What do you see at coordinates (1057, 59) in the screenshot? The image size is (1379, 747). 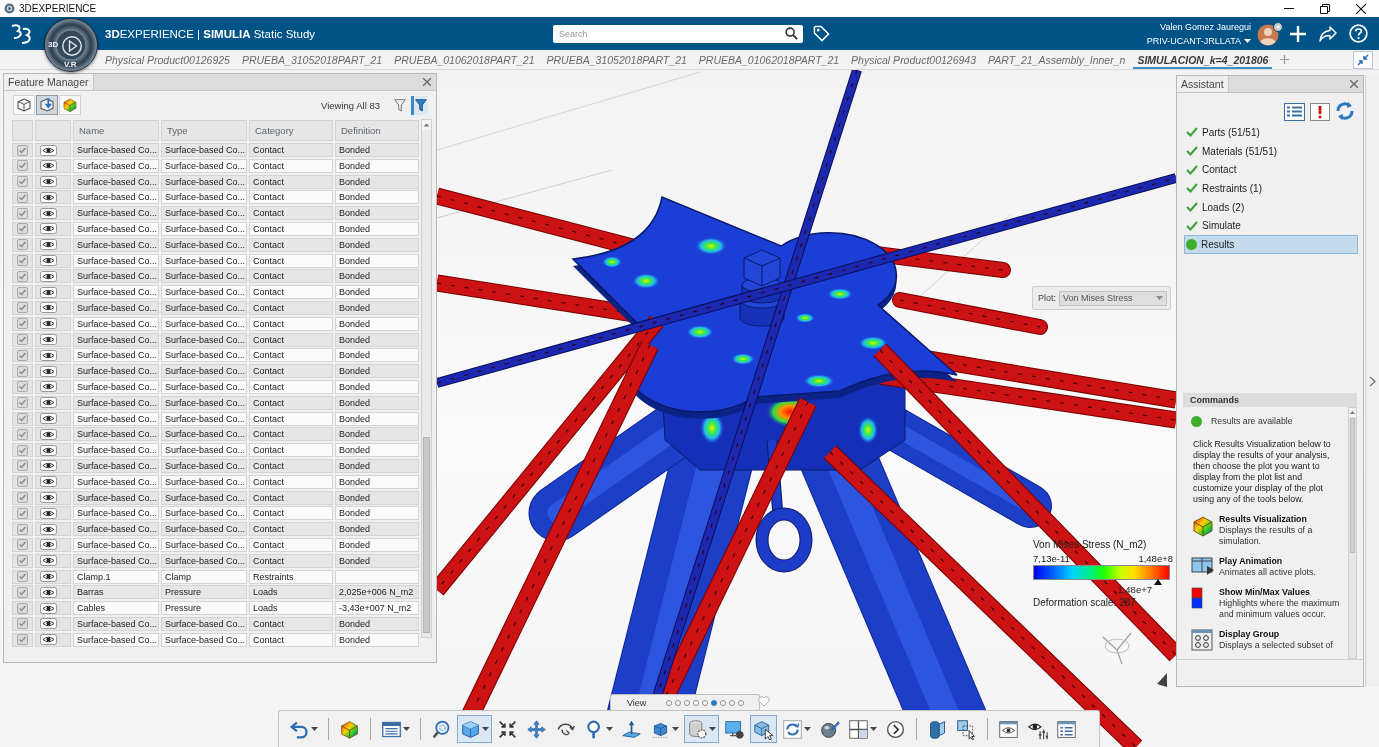 I see `document-tab: PART_21_Assembly_Inner_n` at bounding box center [1057, 59].